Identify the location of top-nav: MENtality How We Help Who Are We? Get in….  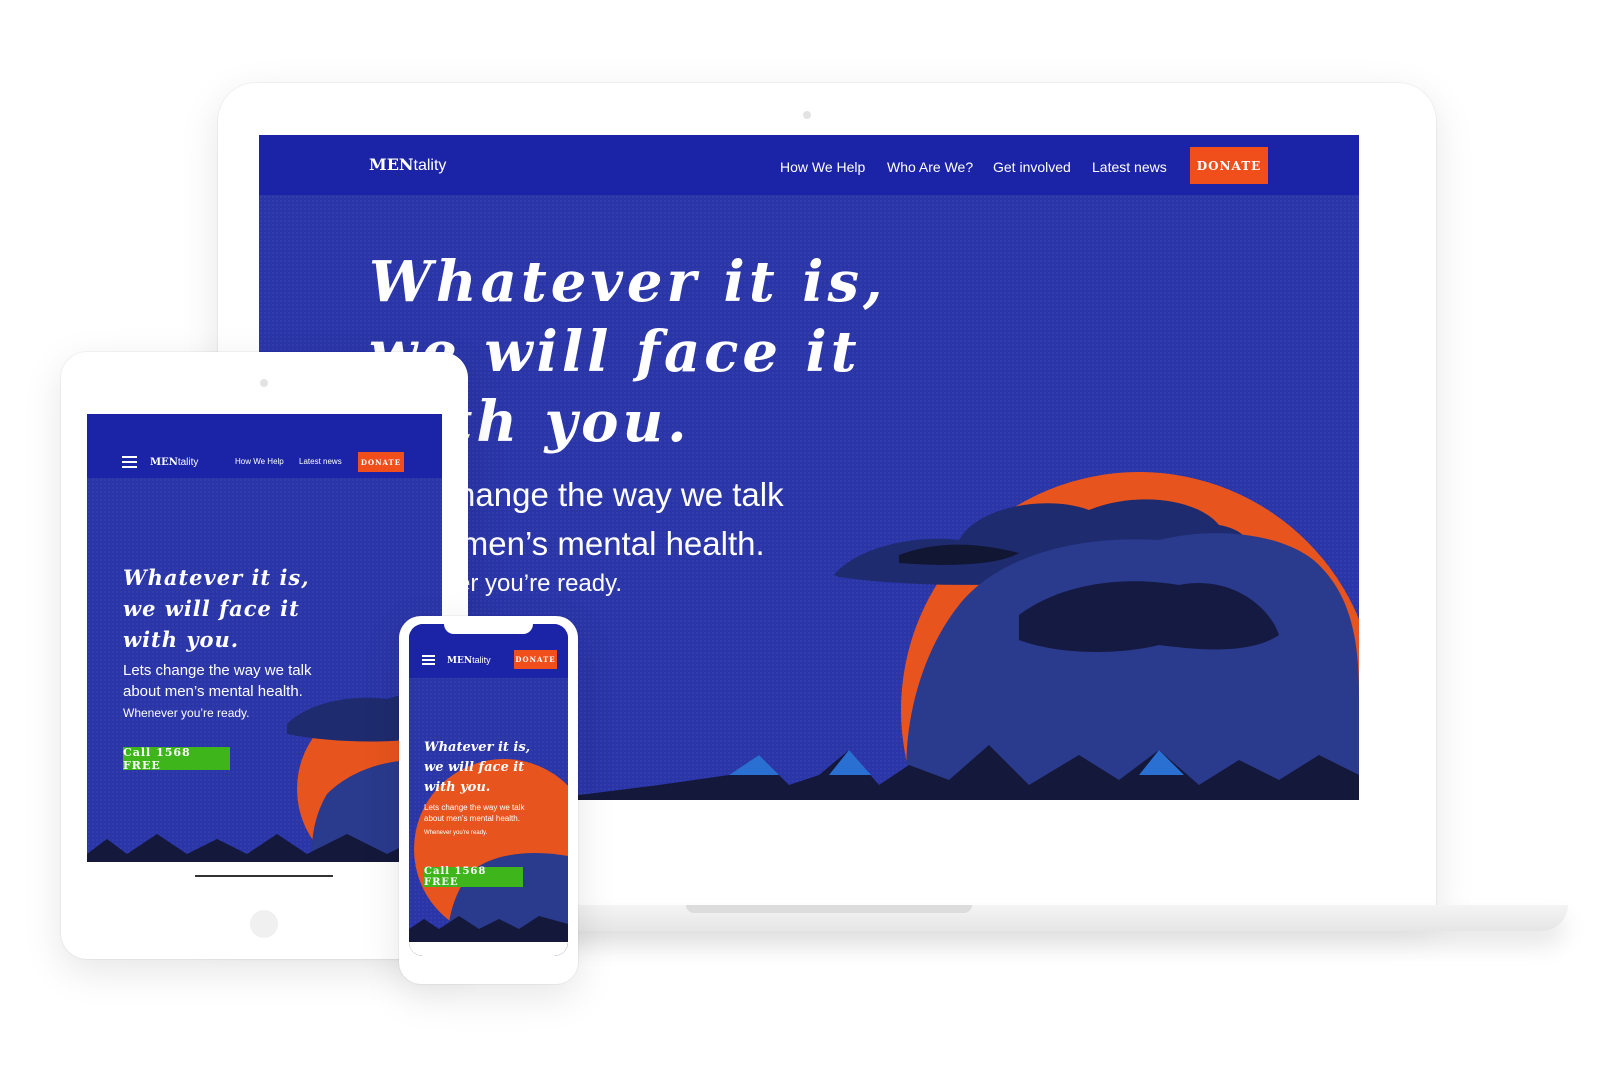
(809, 165).